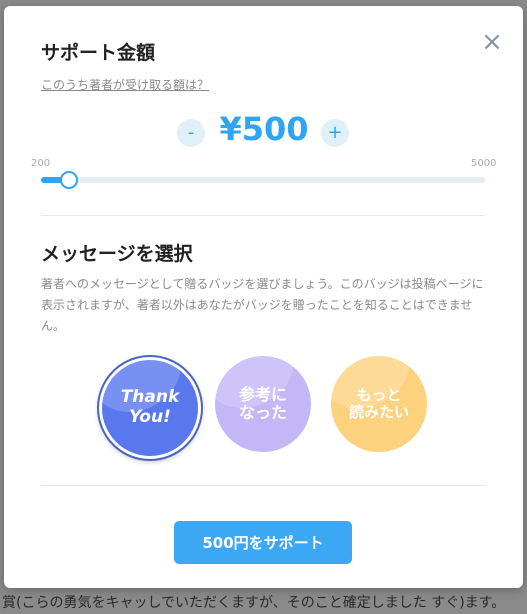  What do you see at coordinates (117, 254) in the screenshot?
I see `message-section-title: メッセージを選択` at bounding box center [117, 254].